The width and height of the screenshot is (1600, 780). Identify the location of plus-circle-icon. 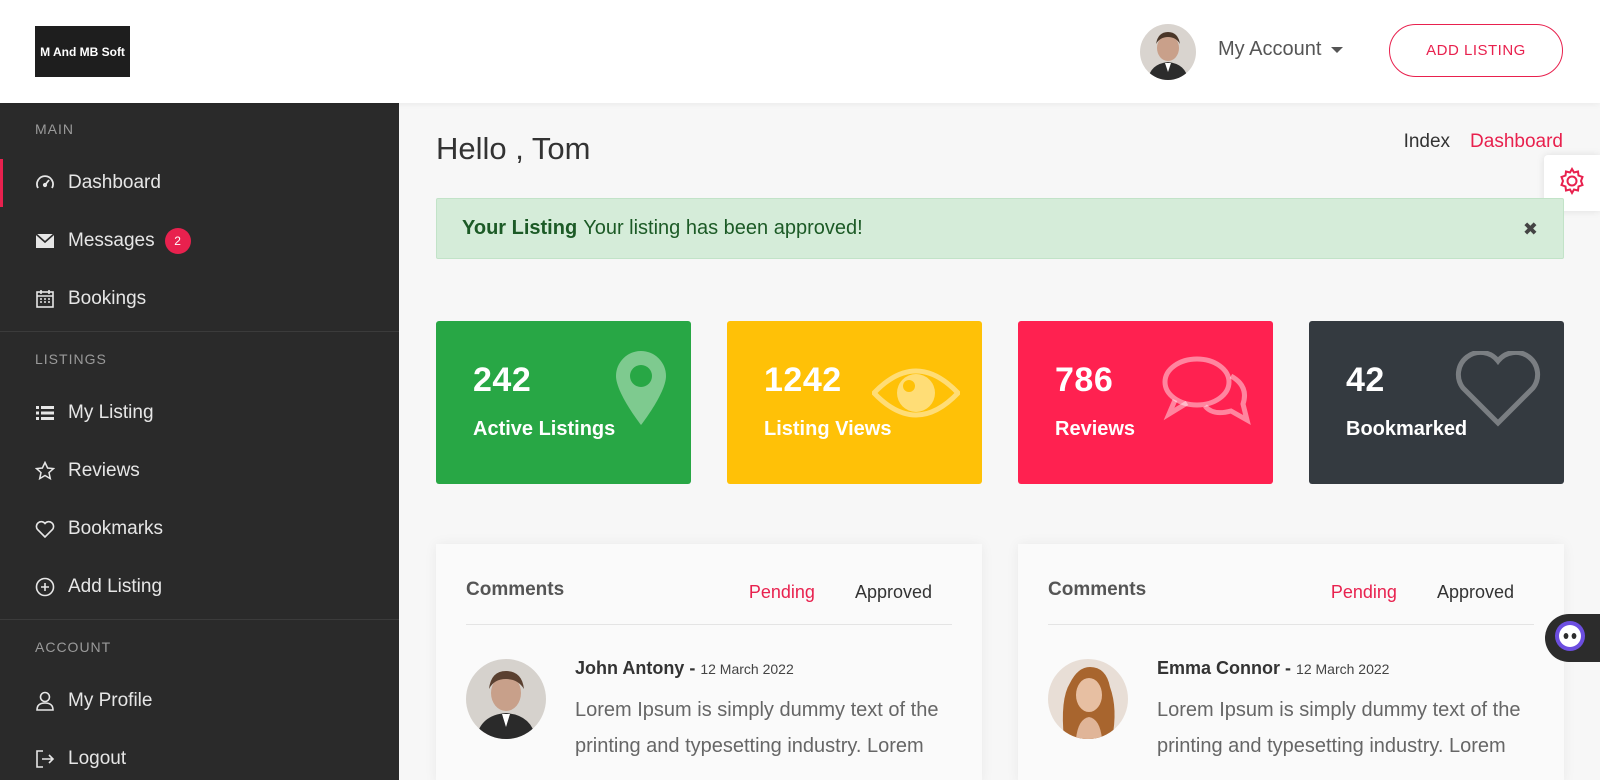
(45, 587).